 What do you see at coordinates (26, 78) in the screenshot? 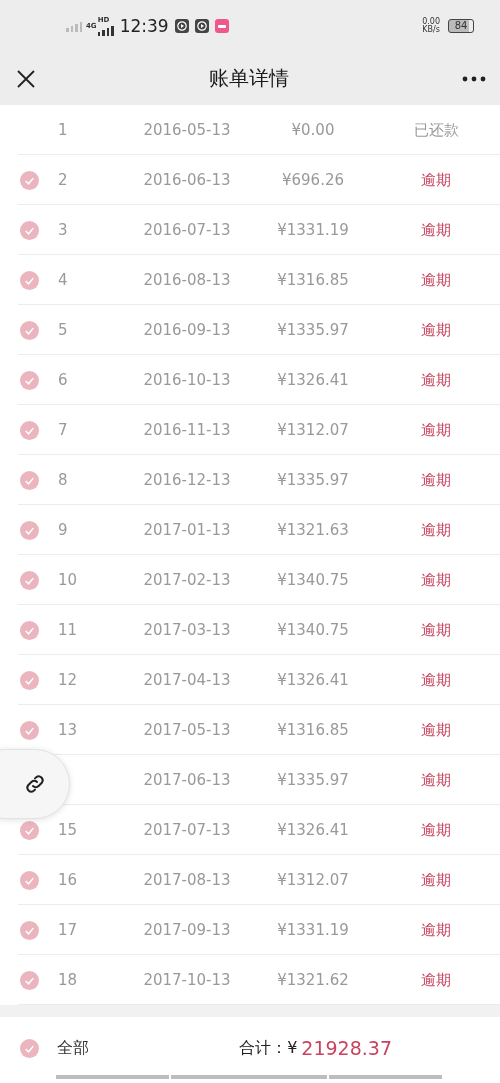
I see `close-icon` at bounding box center [26, 78].